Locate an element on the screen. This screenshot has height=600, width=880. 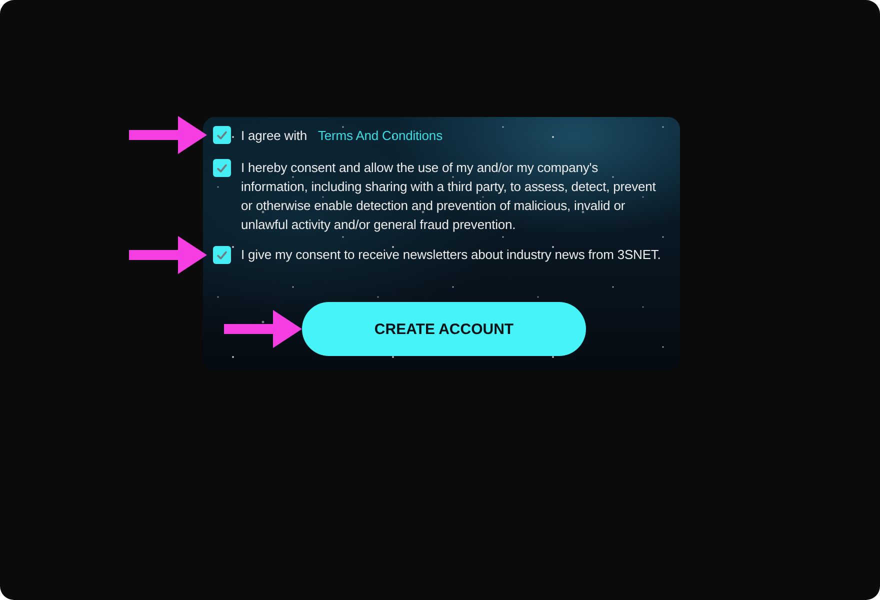
terms-link: Terms And Conditions is located at coordinates (380, 135).